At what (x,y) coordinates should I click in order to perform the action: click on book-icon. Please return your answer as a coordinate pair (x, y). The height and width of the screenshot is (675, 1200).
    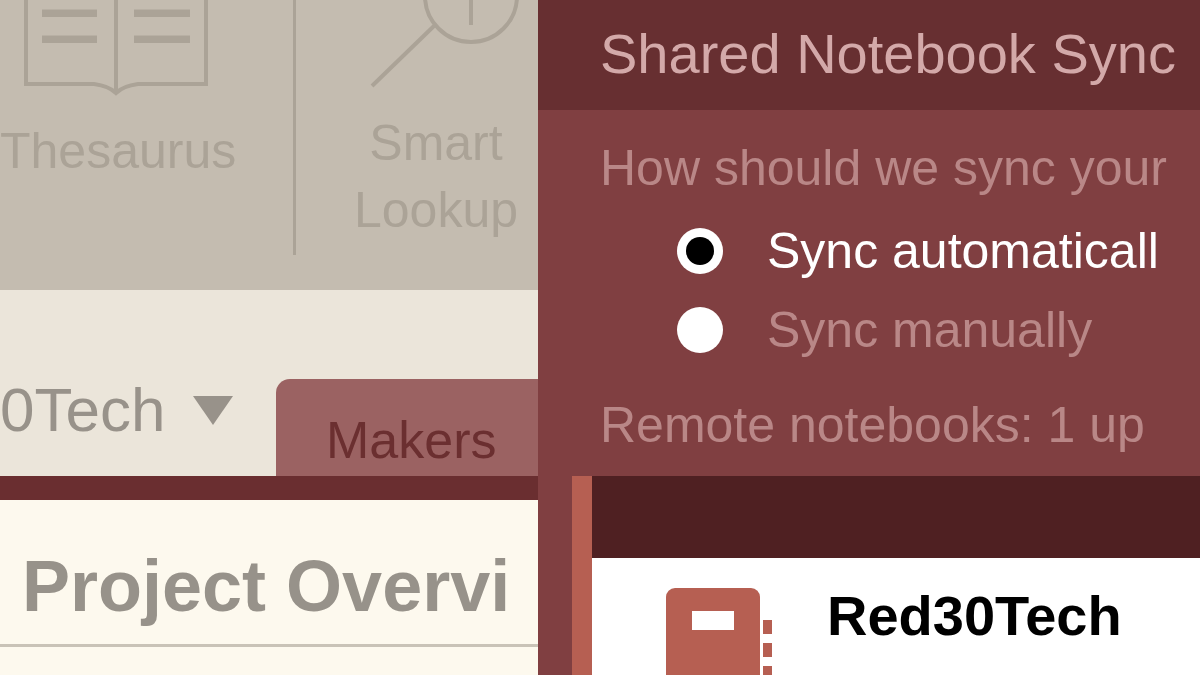
    Looking at the image, I should click on (116, 48).